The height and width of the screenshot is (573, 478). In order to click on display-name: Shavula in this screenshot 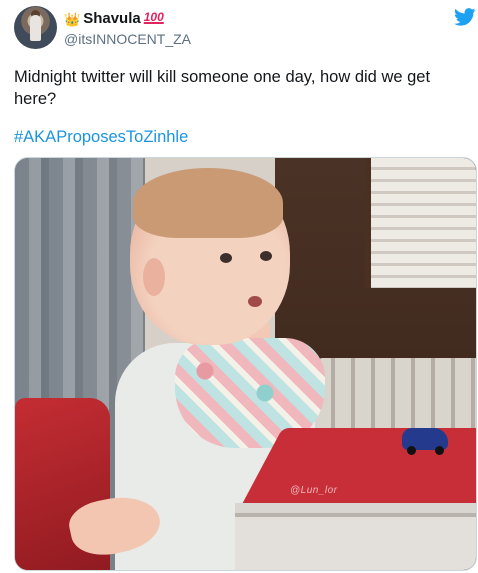, I will do `click(112, 19)`.